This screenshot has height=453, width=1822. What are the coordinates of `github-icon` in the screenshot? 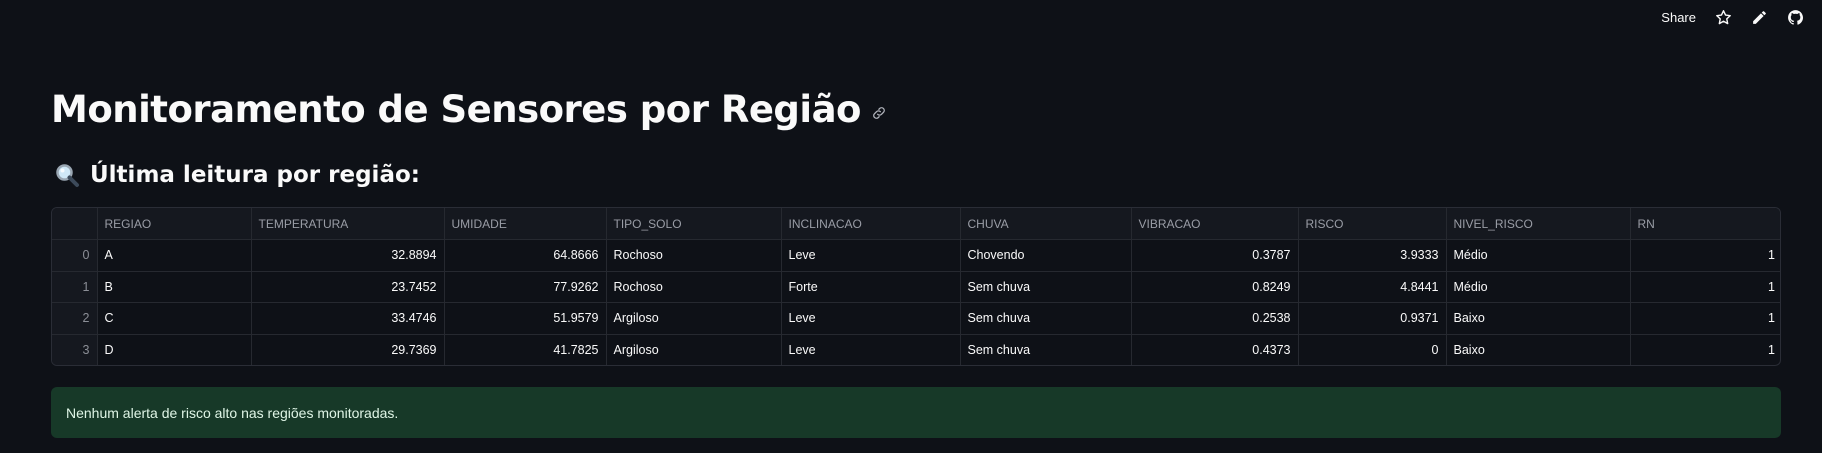 It's located at (1795, 17).